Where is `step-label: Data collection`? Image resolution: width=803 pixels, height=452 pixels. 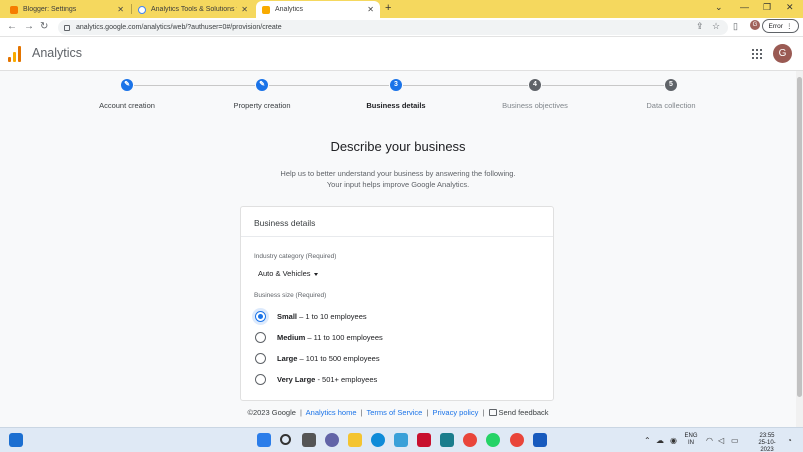 step-label: Data collection is located at coordinates (671, 105).